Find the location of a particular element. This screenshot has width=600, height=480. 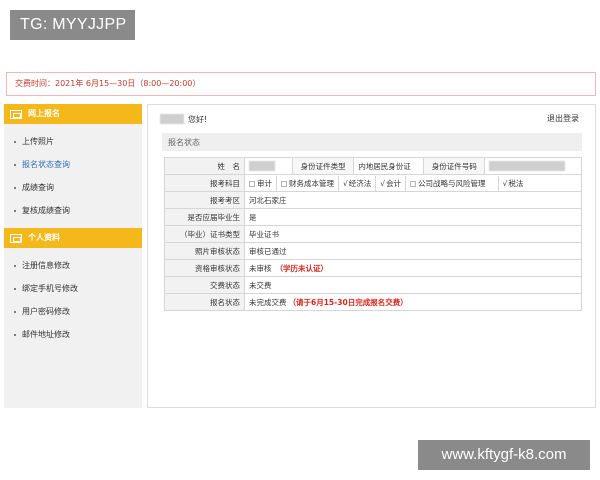

pay-status-value: 未交费 is located at coordinates (413, 285).